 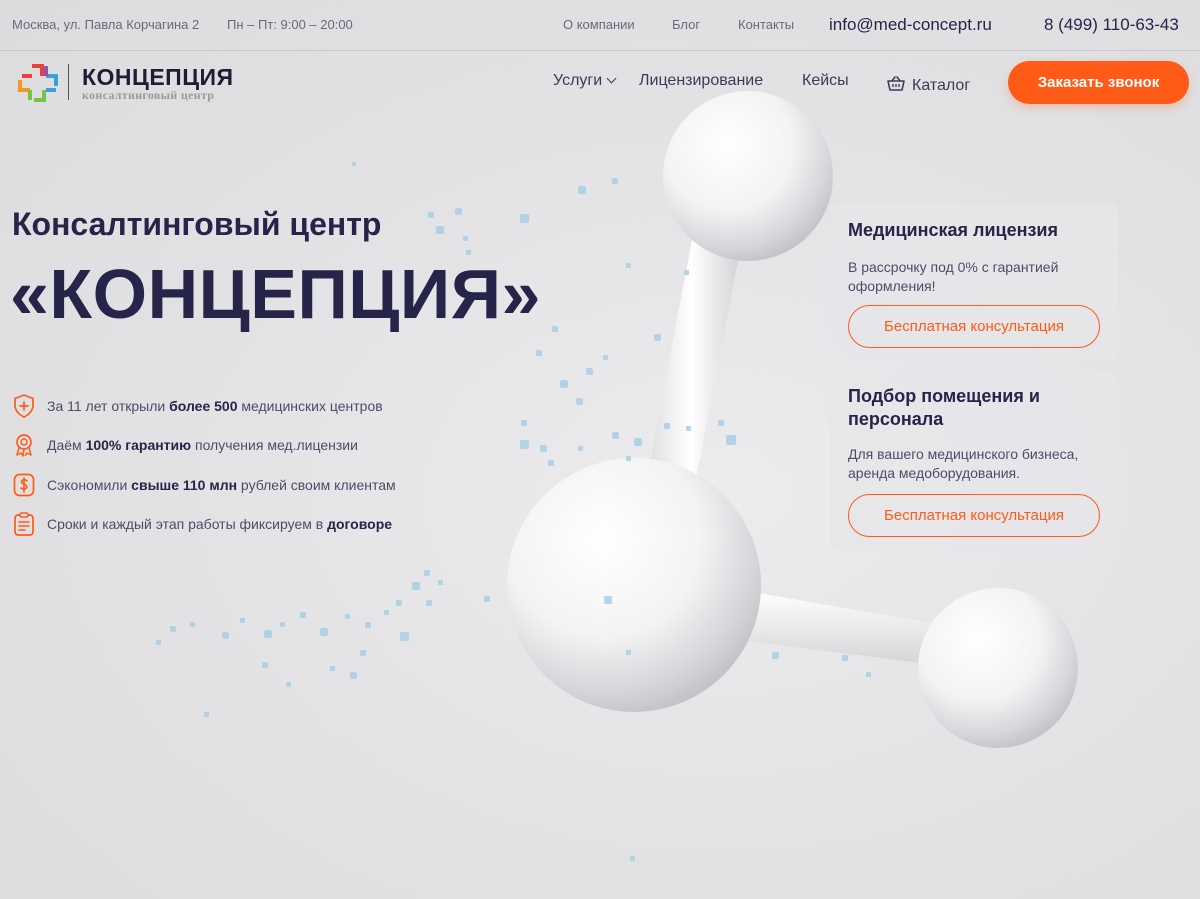 What do you see at coordinates (910, 24) in the screenshot?
I see `email-link: info@med-concept.ru` at bounding box center [910, 24].